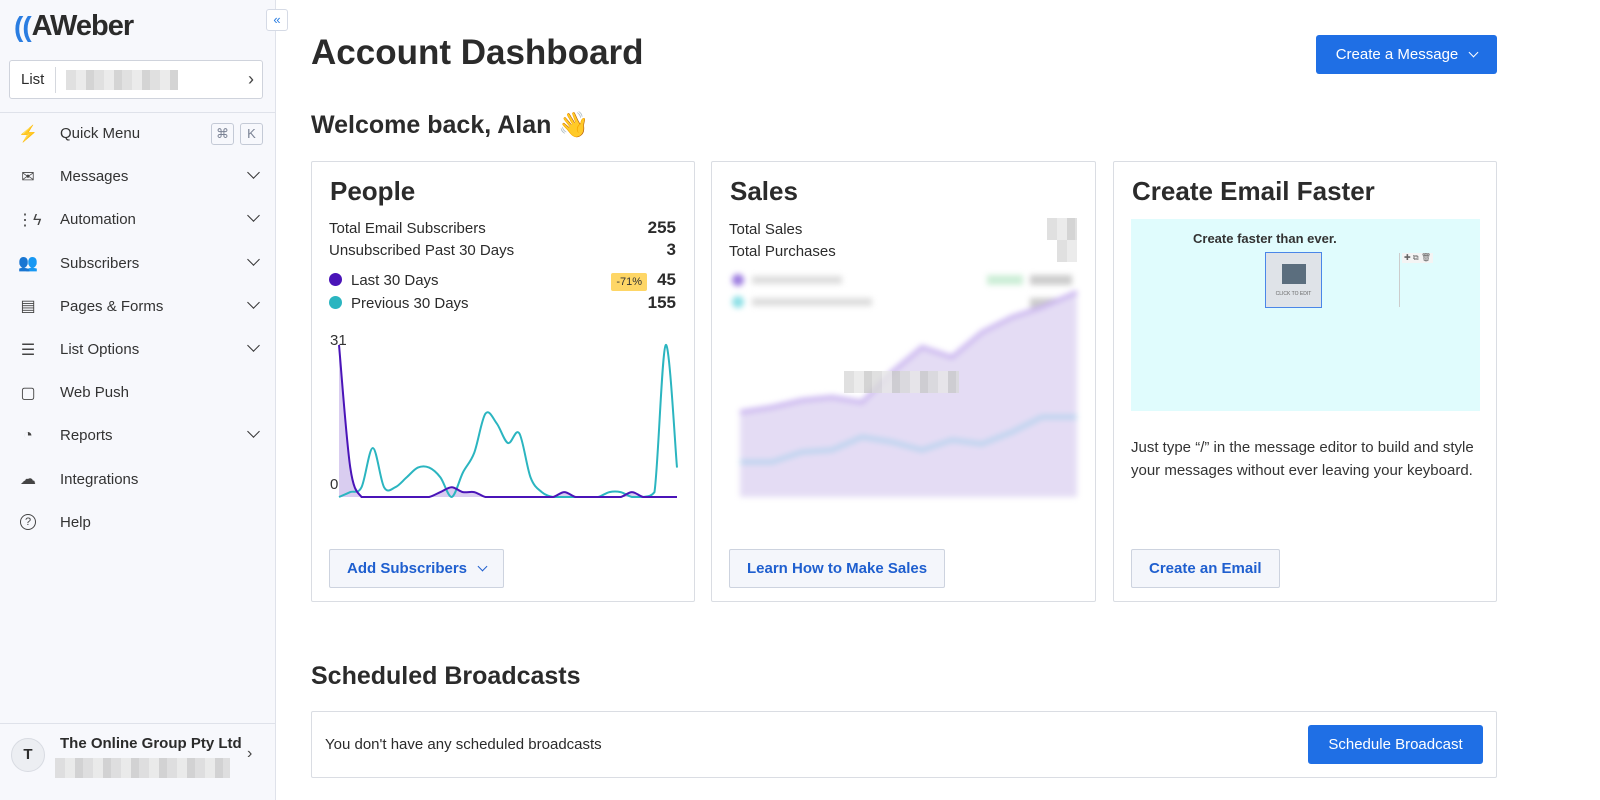 This screenshot has width=1600, height=800. Describe the element at coordinates (122, 79) in the screenshot. I see `redacted-list-name` at that location.